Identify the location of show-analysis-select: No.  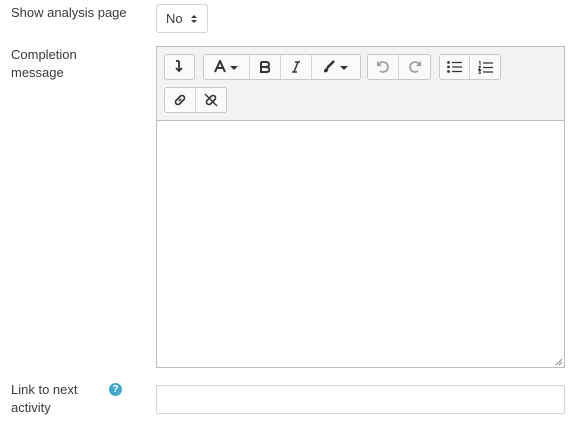
(182, 18).